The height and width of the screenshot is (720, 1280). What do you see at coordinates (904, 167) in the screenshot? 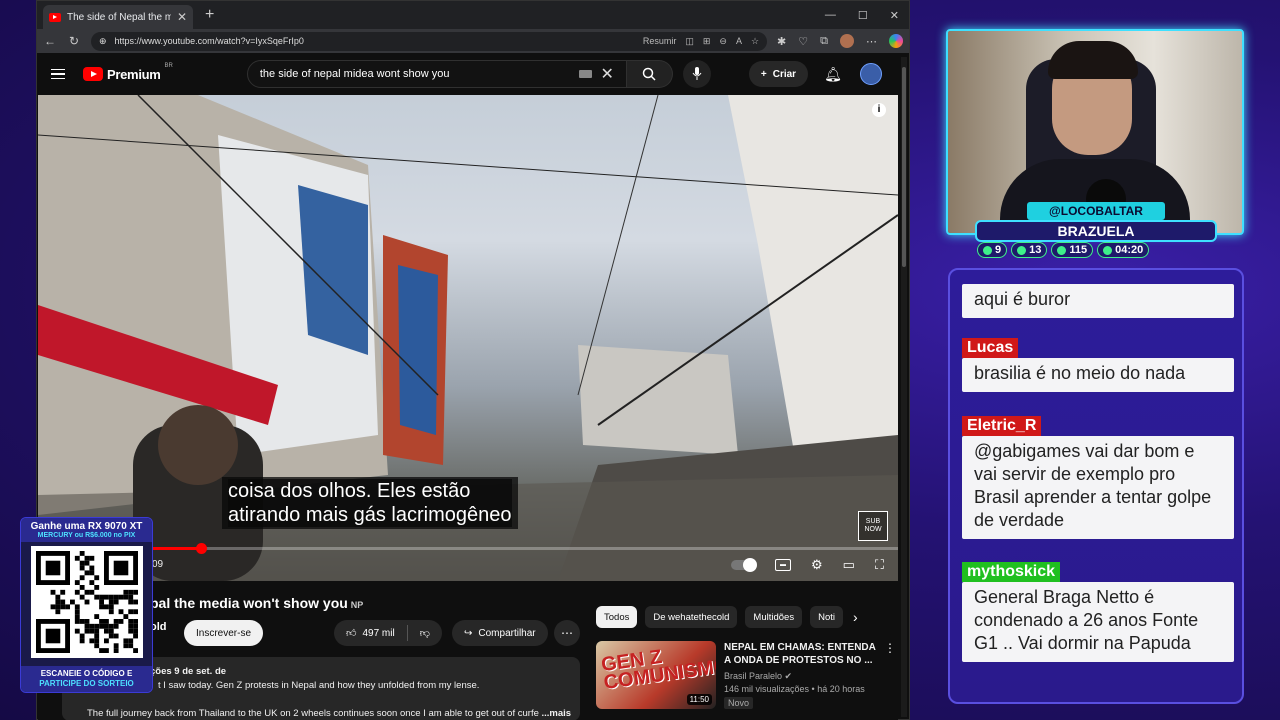
I see `scrollbar-thumb` at bounding box center [904, 167].